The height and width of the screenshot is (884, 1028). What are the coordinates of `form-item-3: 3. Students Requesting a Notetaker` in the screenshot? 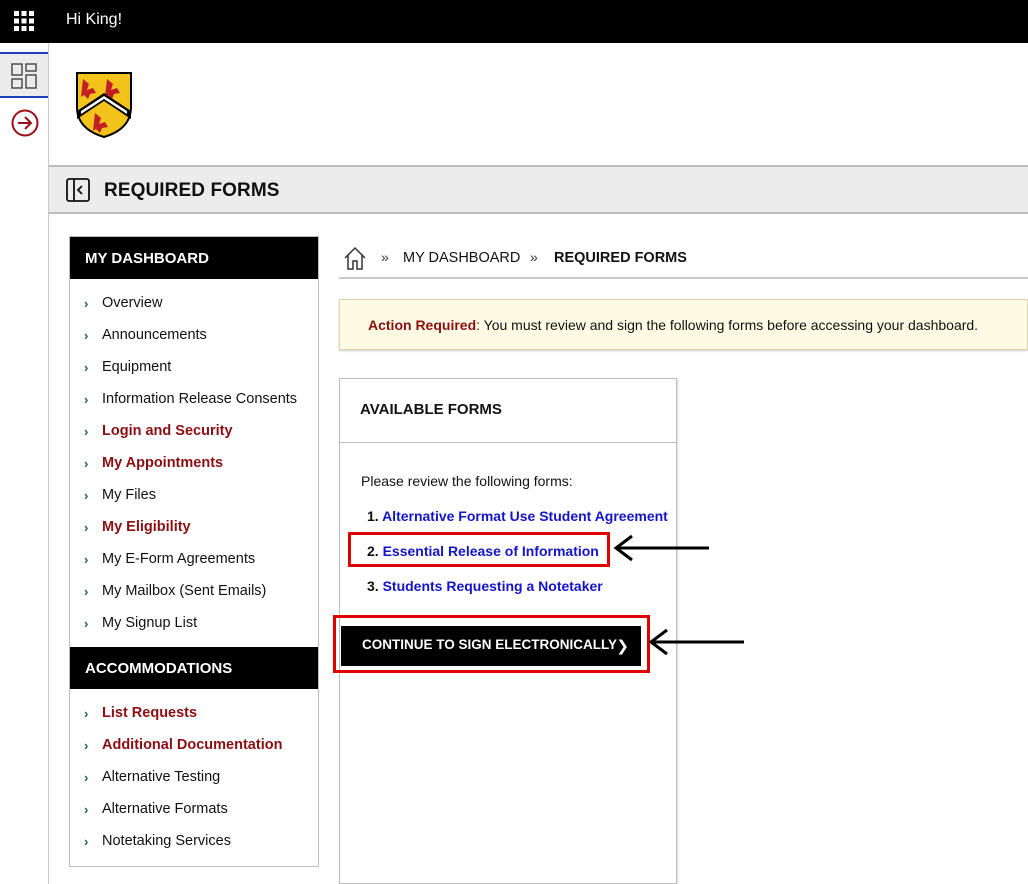 It's located at (485, 586).